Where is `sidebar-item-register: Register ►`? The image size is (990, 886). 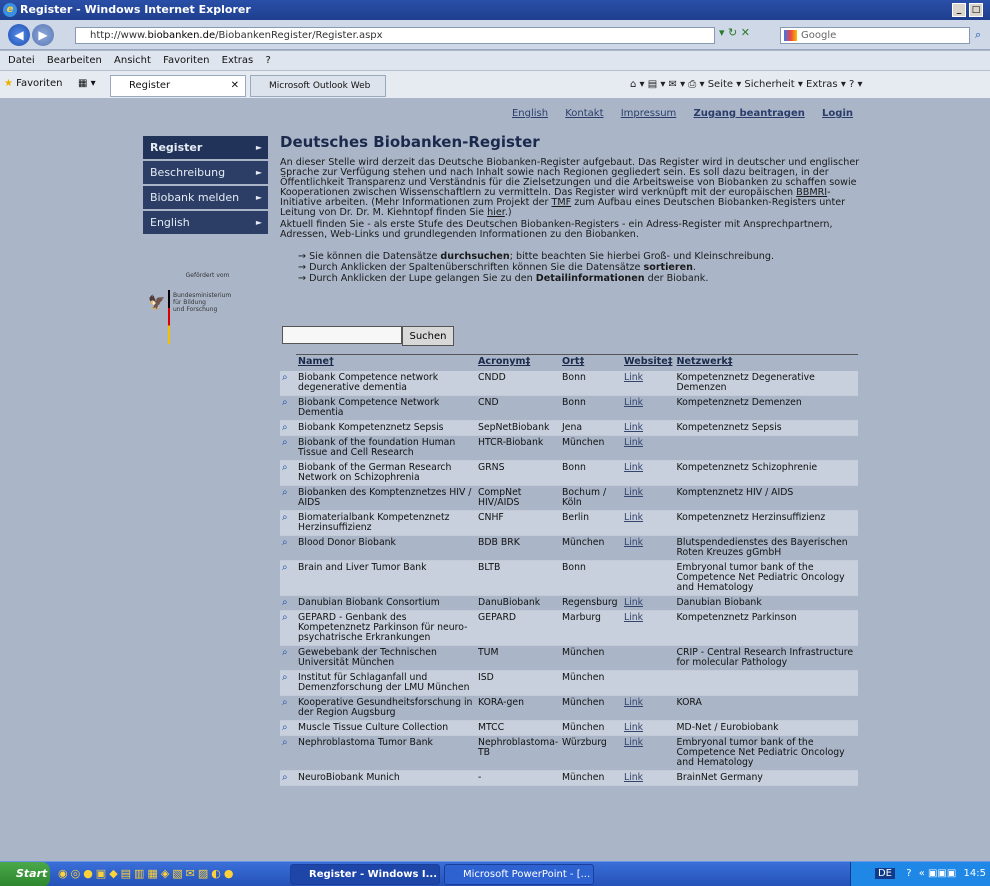
sidebar-item-register: Register ► is located at coordinates (205, 147).